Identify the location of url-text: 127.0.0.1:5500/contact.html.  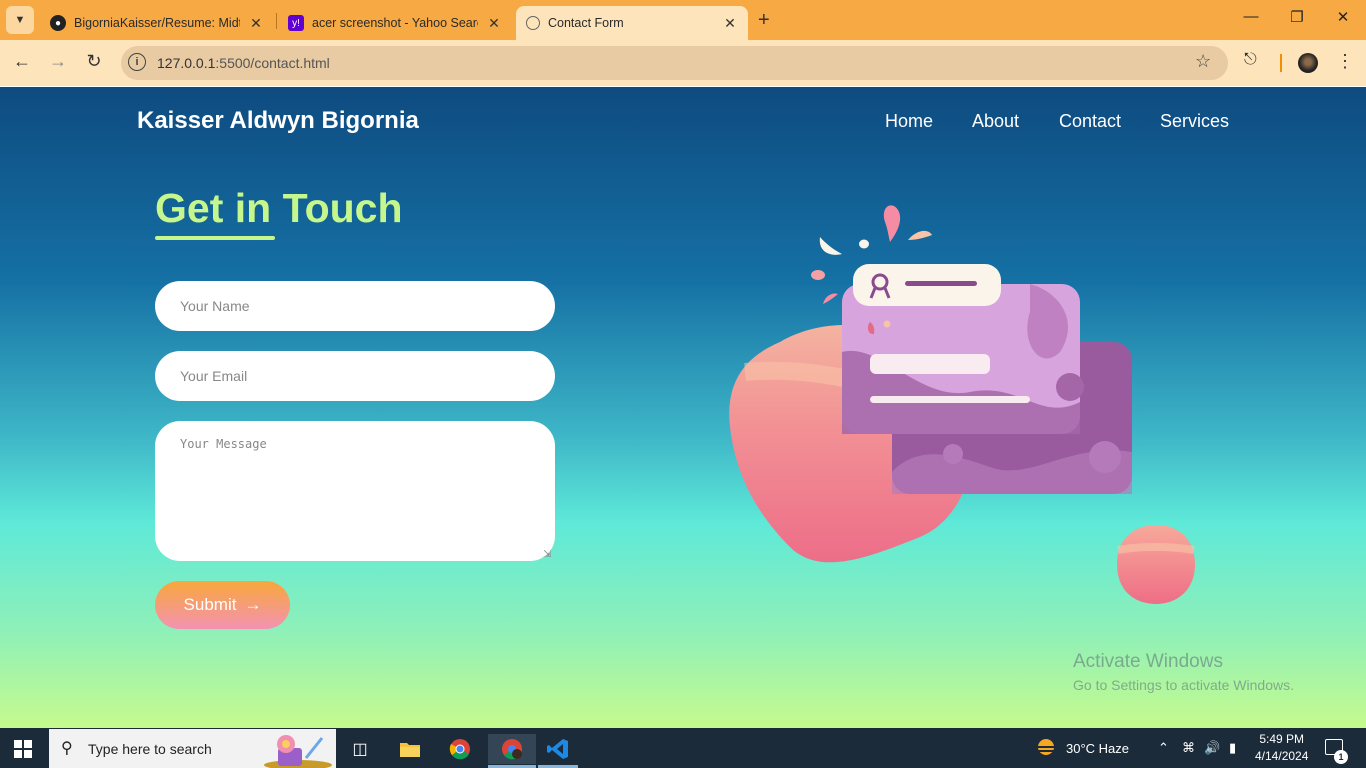
(243, 63).